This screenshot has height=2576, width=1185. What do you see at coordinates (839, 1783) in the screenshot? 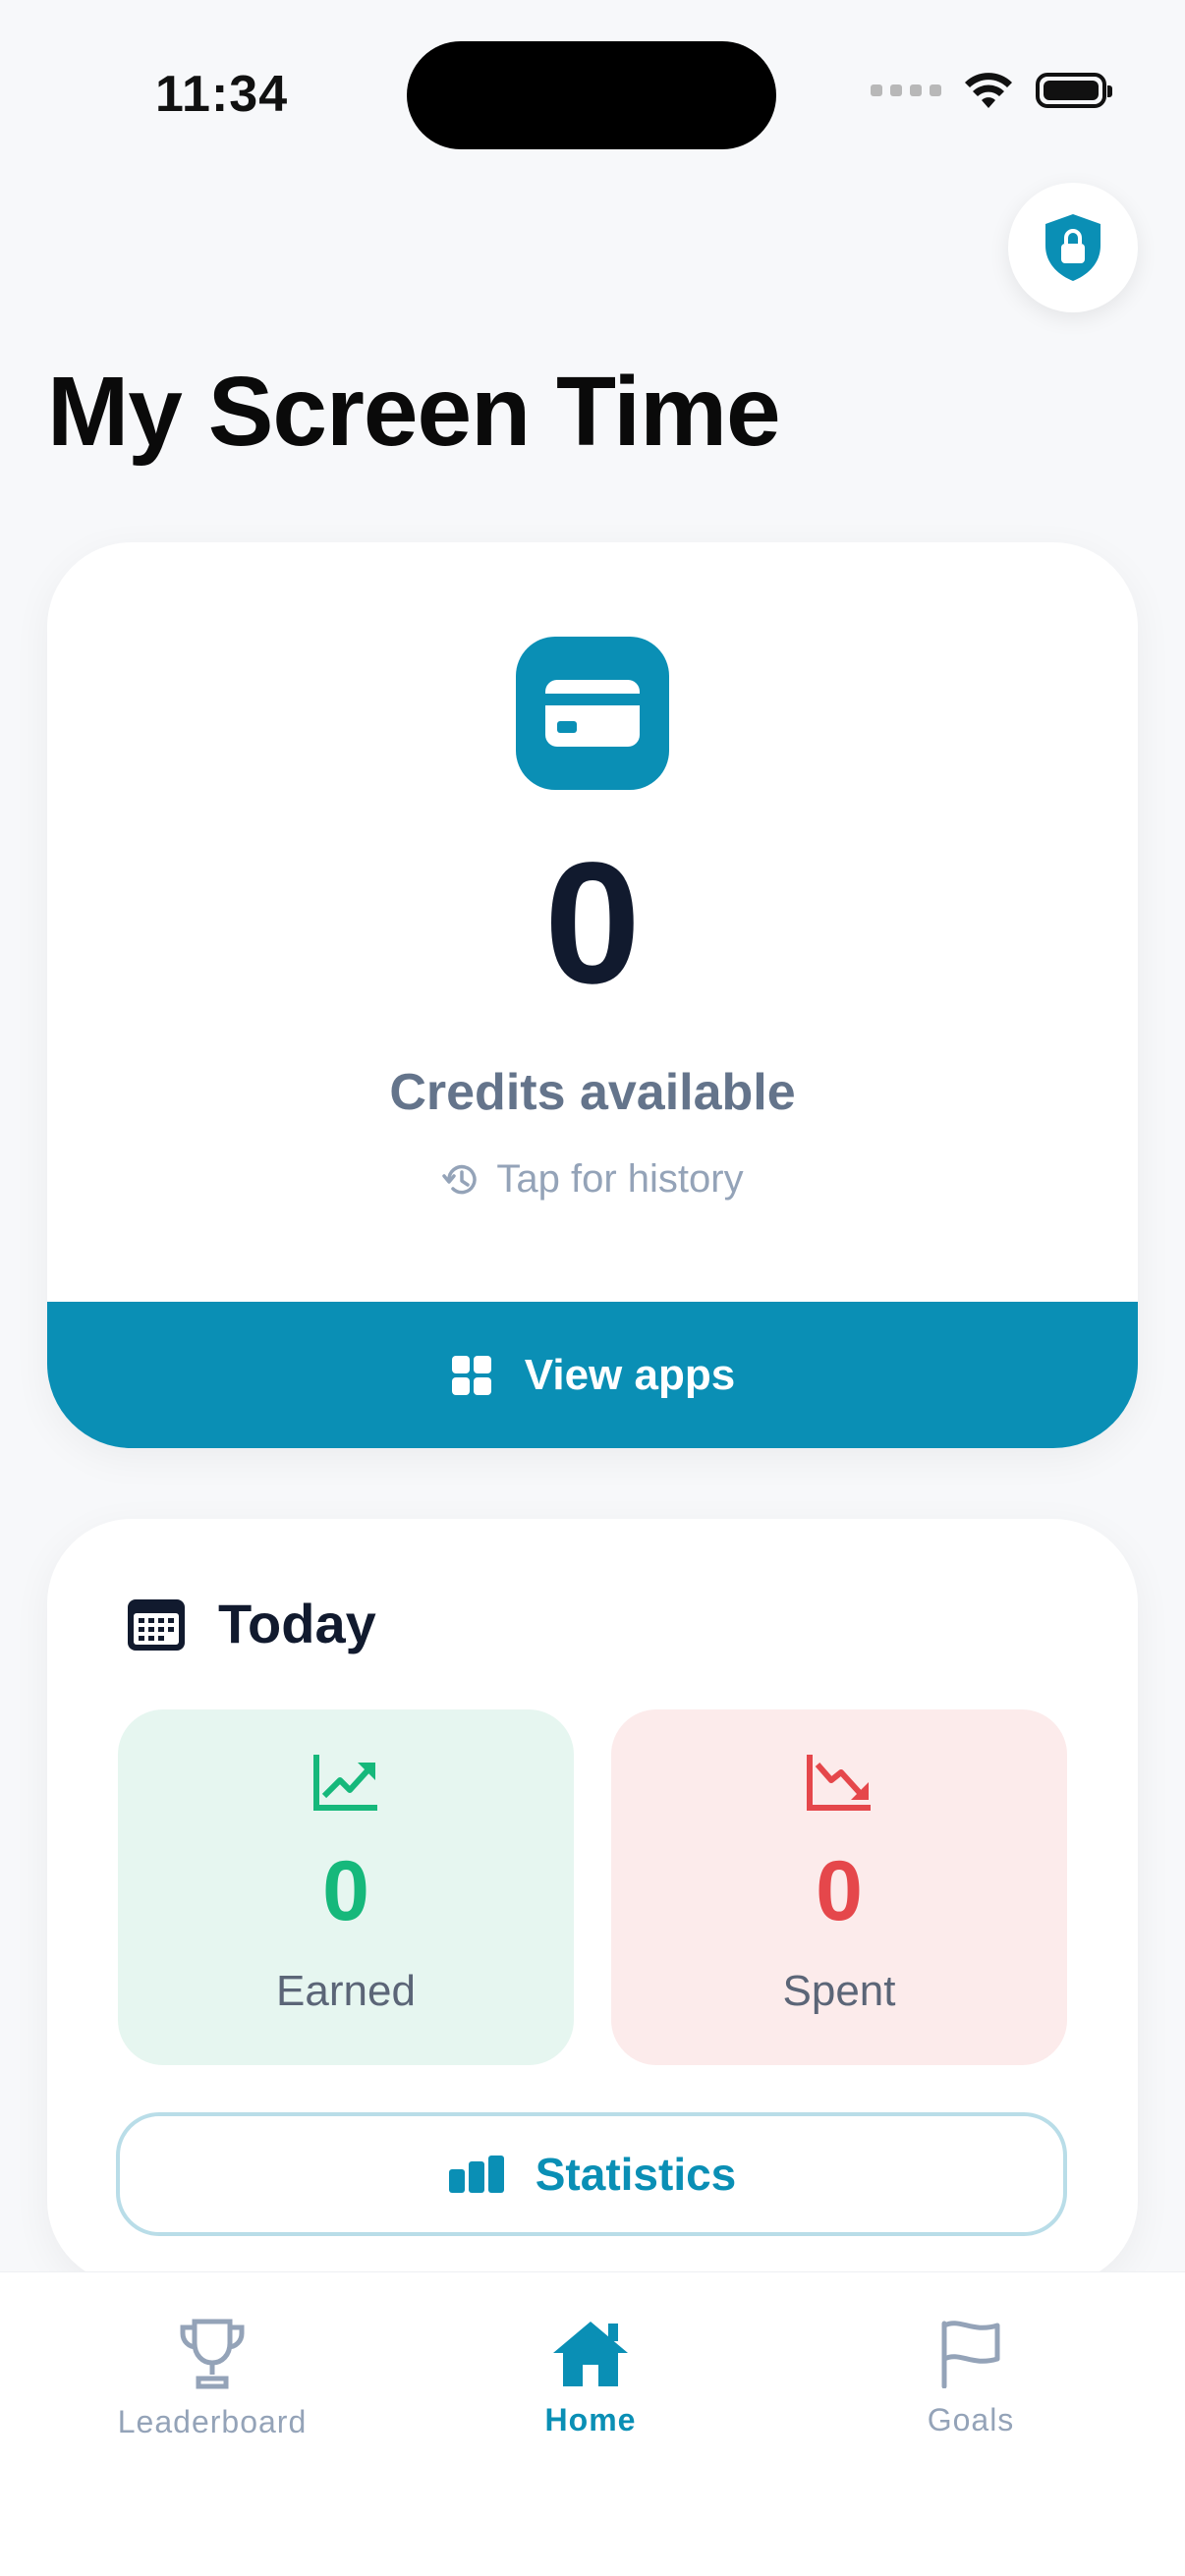
I see `trend-down-icon` at bounding box center [839, 1783].